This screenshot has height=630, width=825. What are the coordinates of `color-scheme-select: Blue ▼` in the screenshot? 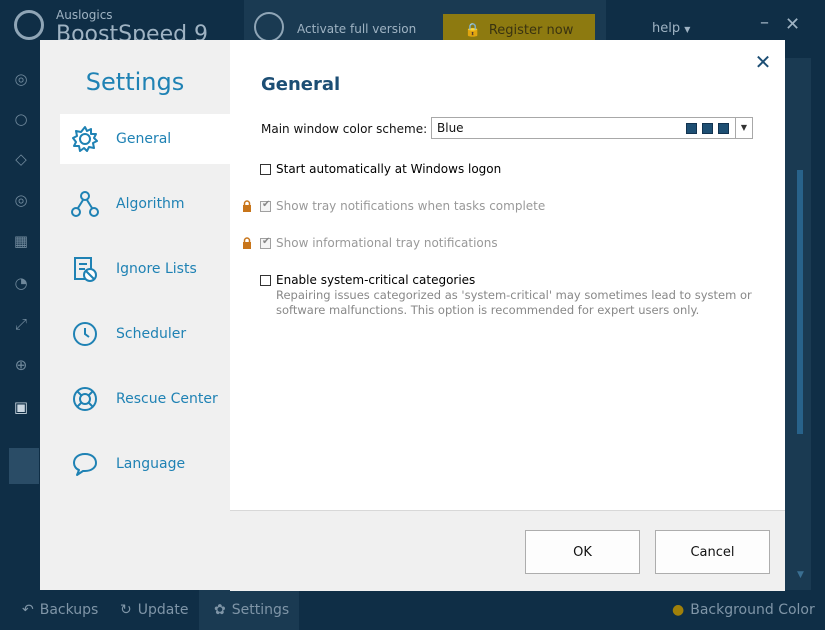 It's located at (592, 128).